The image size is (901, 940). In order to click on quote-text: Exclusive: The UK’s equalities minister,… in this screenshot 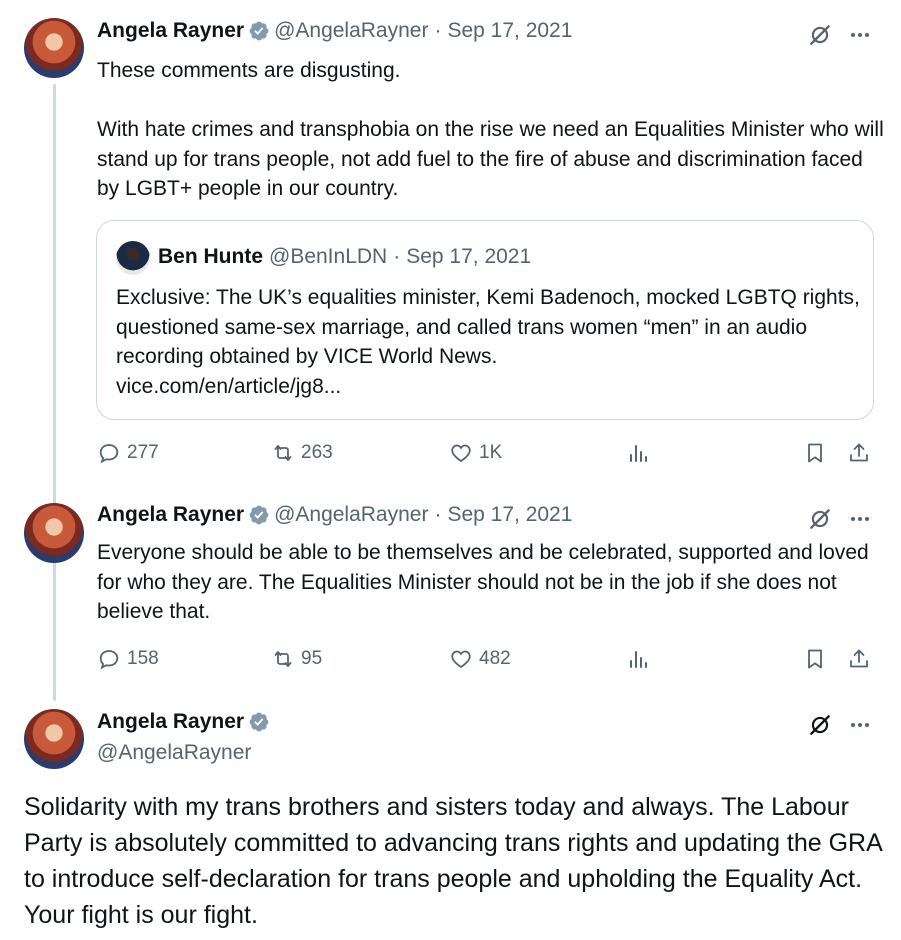, I will do `click(491, 327)`.